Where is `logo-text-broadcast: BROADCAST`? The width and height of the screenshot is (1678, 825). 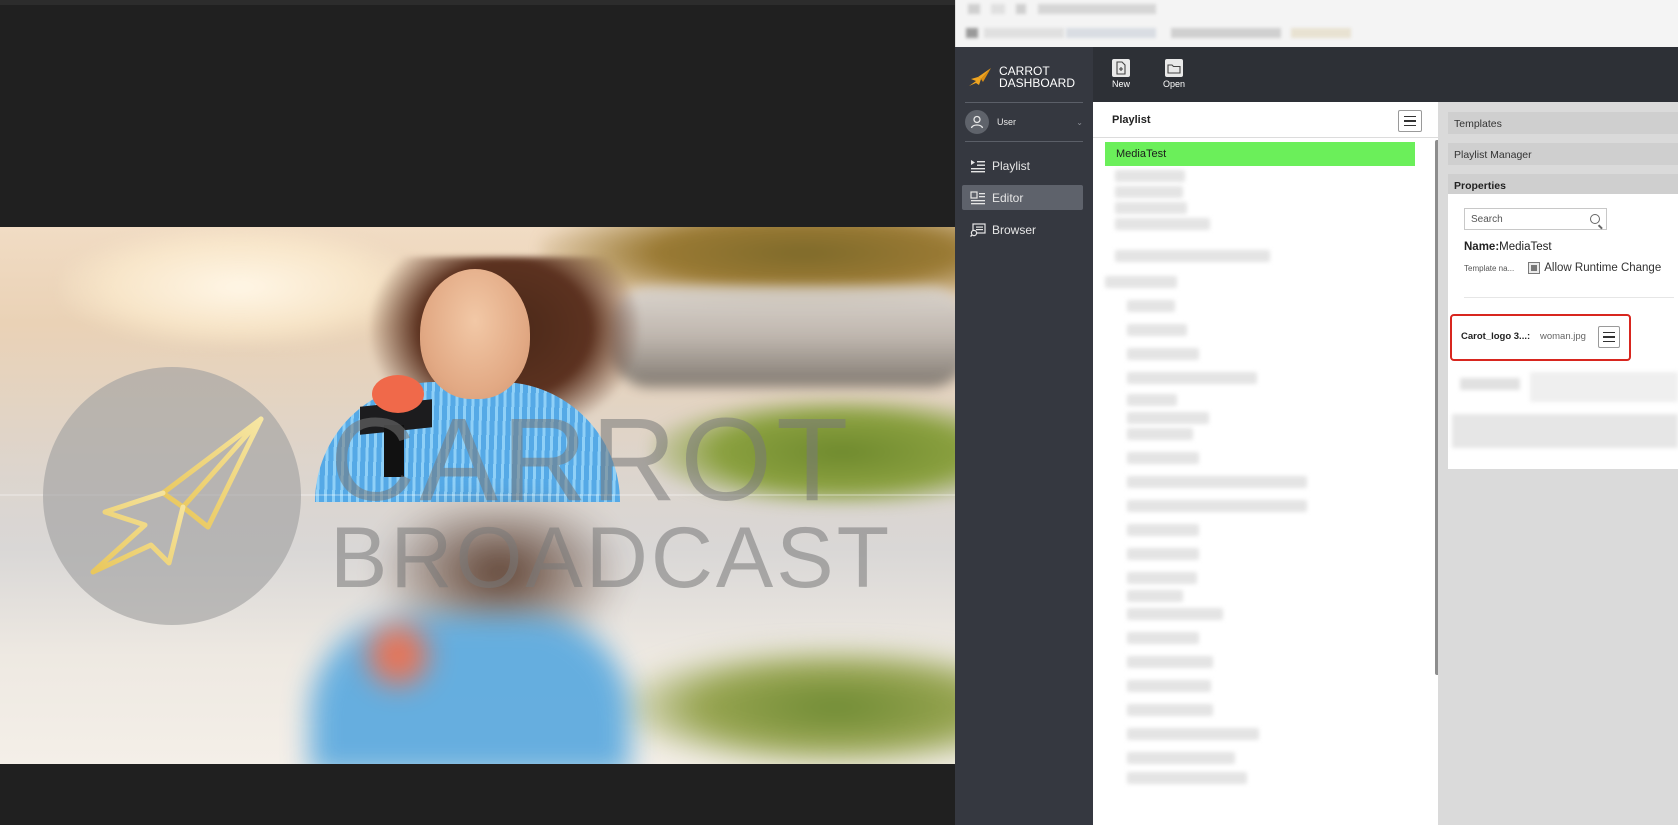 logo-text-broadcast: BROADCAST is located at coordinates (611, 558).